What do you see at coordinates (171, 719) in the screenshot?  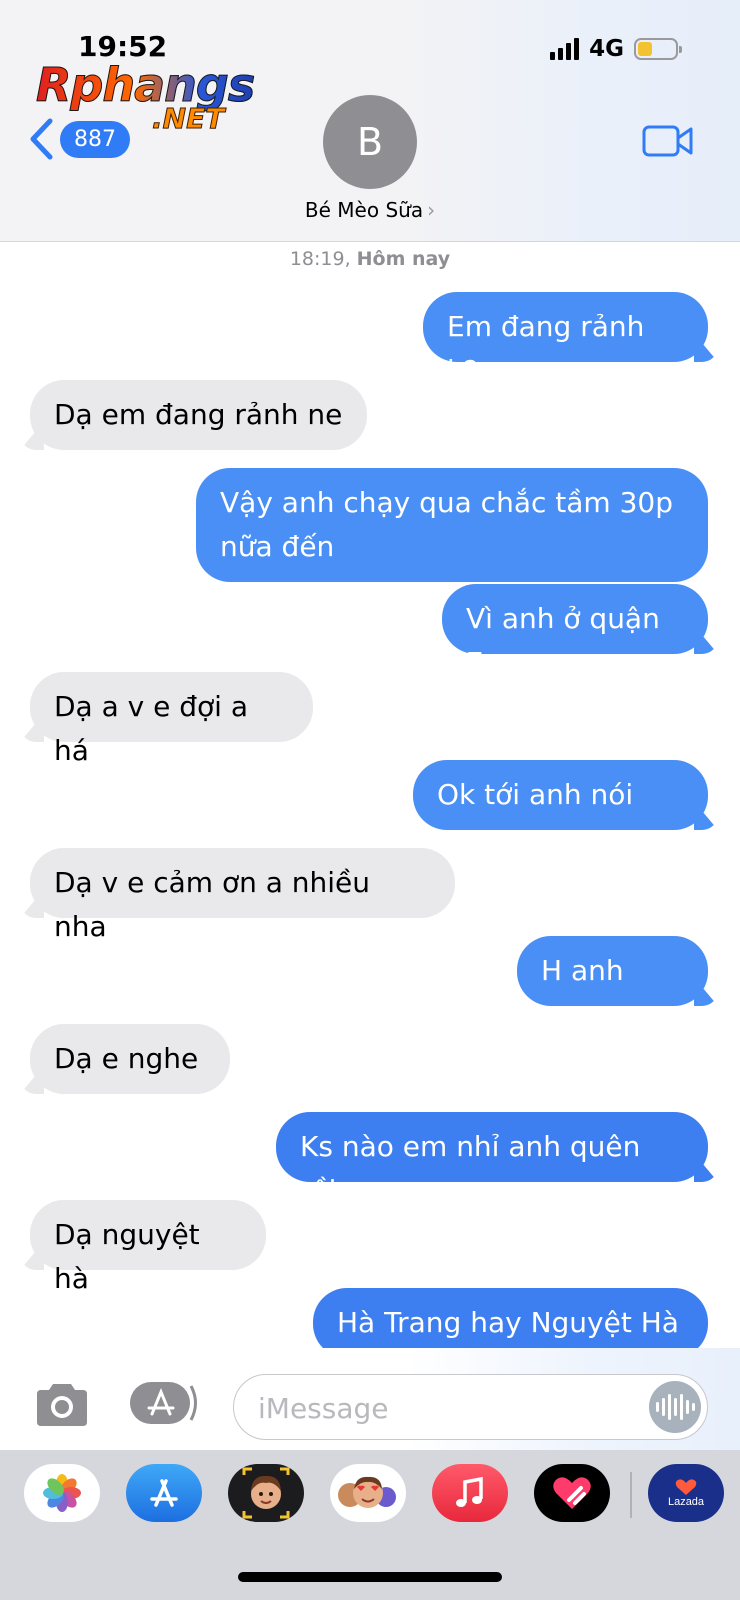 I see `message-received-bubble: Dạ a v e đợi a há` at bounding box center [171, 719].